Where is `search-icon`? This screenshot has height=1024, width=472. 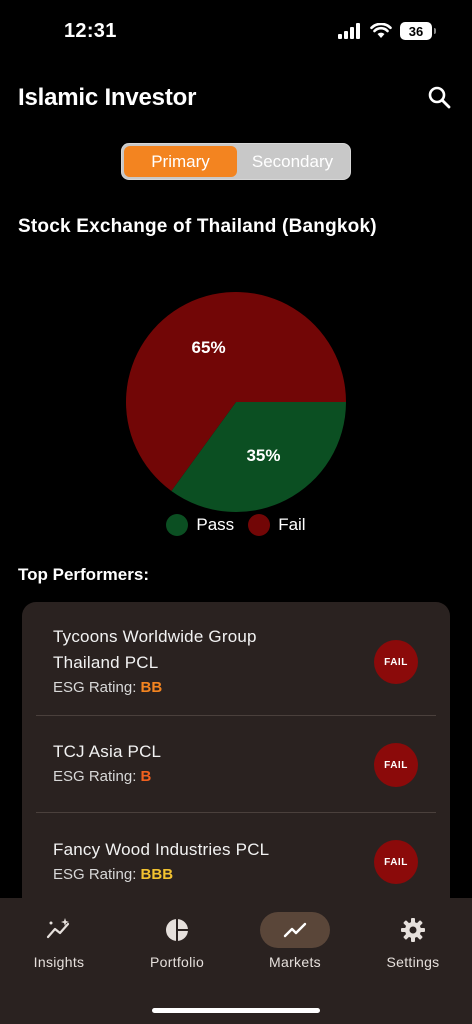 search-icon is located at coordinates (439, 97).